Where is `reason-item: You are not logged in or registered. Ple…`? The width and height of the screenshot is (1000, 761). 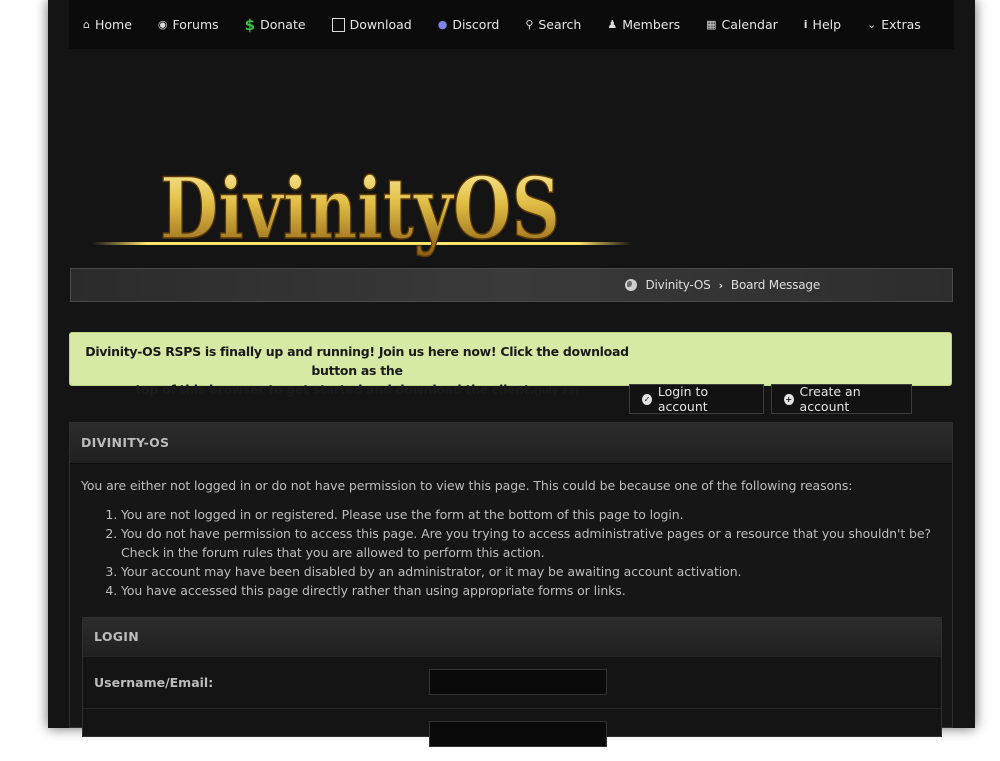
reason-item: You are not logged in or registered. Ple… is located at coordinates (531, 514).